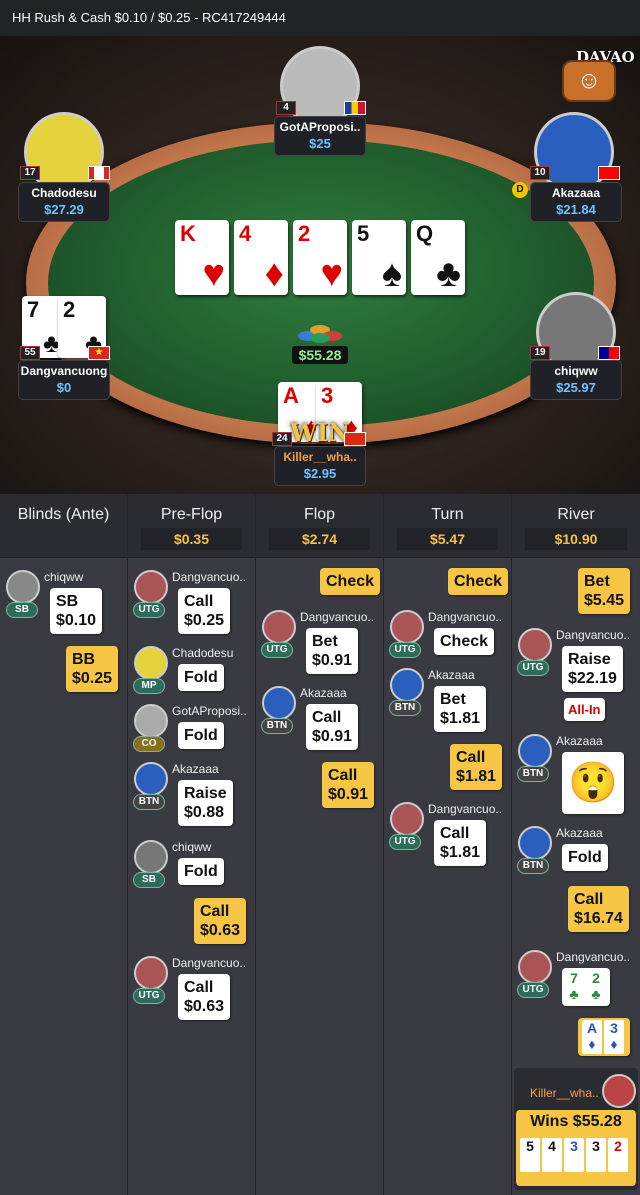 The image size is (640, 1195). Describe the element at coordinates (202, 257) in the screenshot. I see `board-card: K ♥` at that location.